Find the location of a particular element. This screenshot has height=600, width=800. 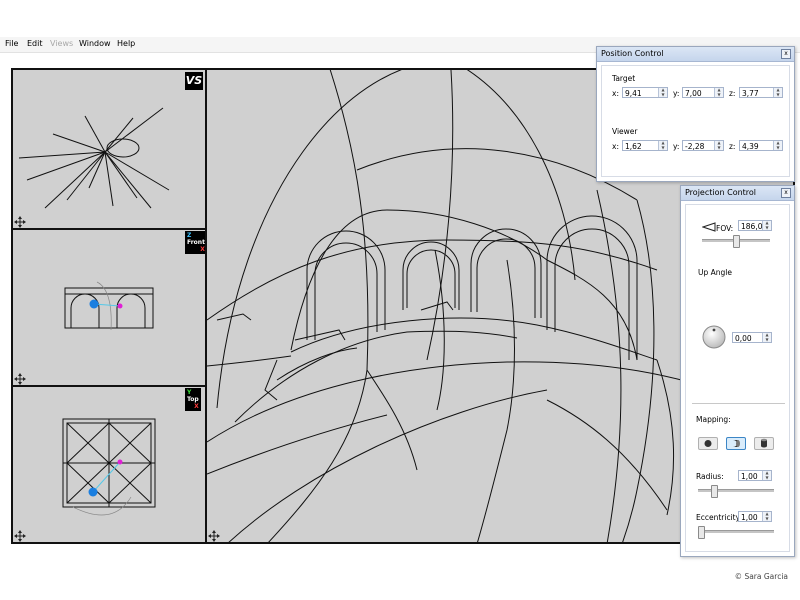

position-control-title-bar: Position Control x is located at coordinates (695, 54).